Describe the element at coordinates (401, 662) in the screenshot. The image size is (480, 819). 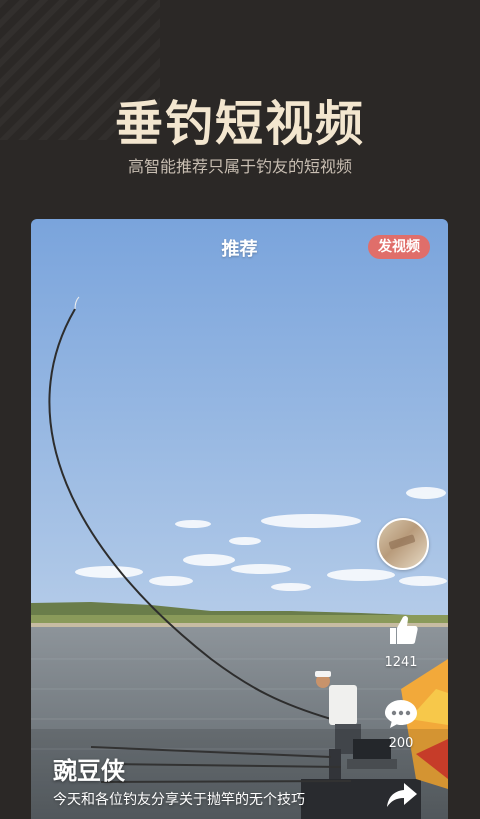
I see `like-count: 1241` at that location.